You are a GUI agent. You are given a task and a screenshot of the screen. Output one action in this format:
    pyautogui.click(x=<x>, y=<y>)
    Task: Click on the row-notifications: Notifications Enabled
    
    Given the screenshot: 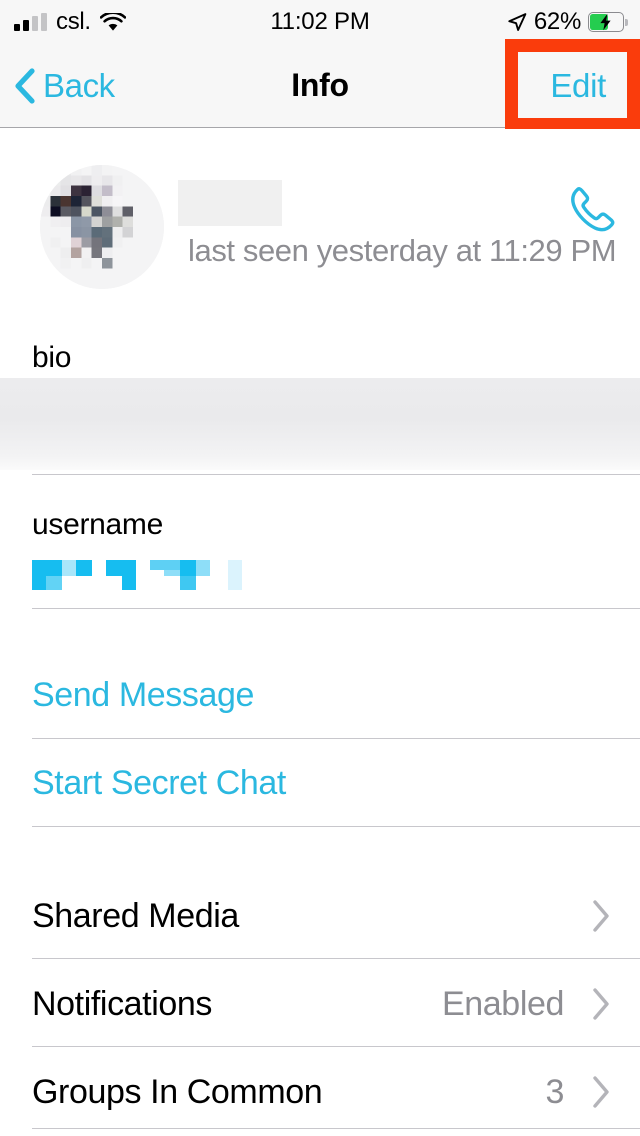 What is the action you would take?
    pyautogui.click(x=320, y=1004)
    